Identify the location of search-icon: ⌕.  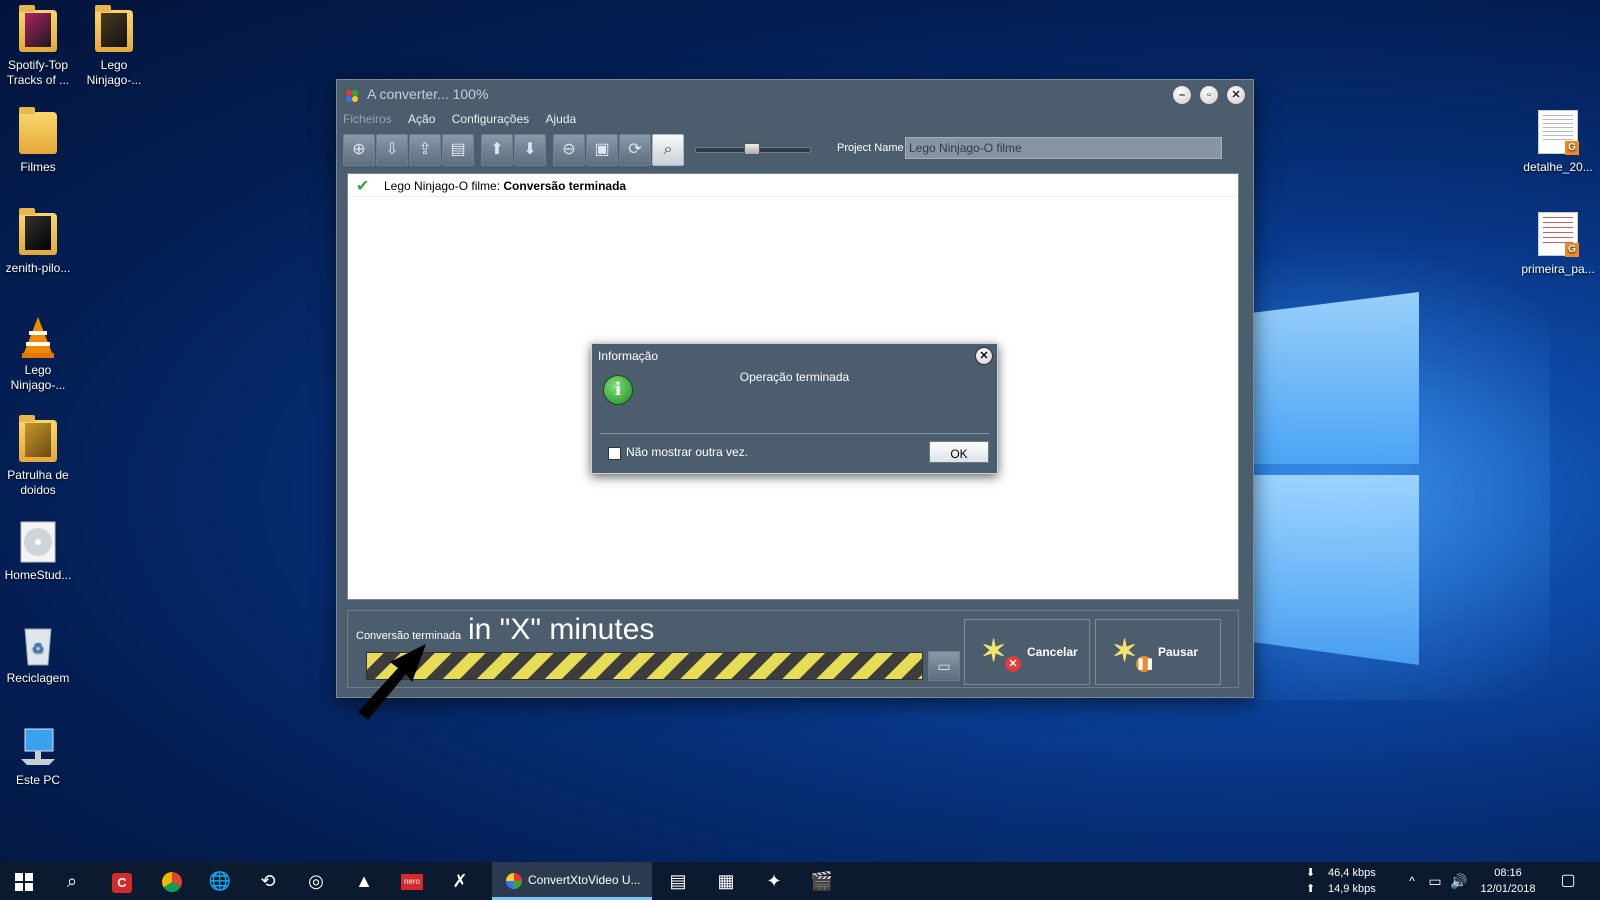
(72, 881).